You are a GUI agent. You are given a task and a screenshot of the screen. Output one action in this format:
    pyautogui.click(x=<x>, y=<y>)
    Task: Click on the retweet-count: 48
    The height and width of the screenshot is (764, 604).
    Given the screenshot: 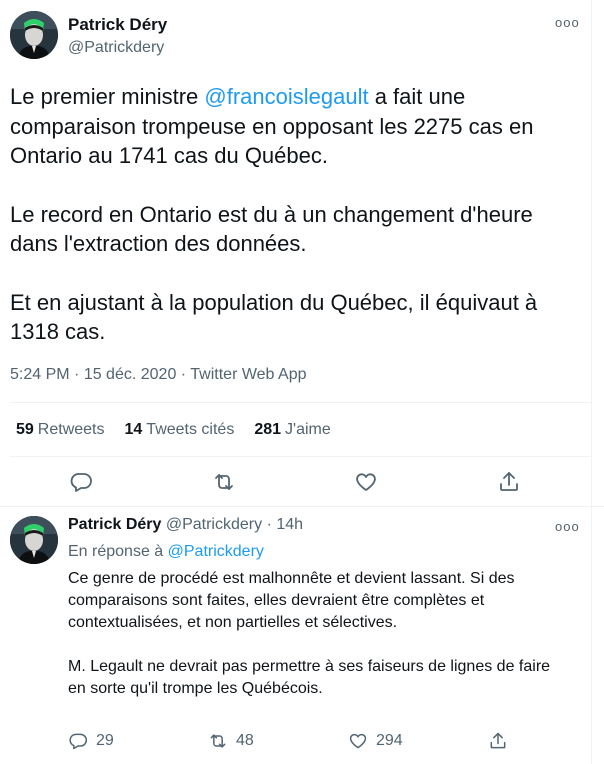 What is the action you would take?
    pyautogui.click(x=245, y=740)
    